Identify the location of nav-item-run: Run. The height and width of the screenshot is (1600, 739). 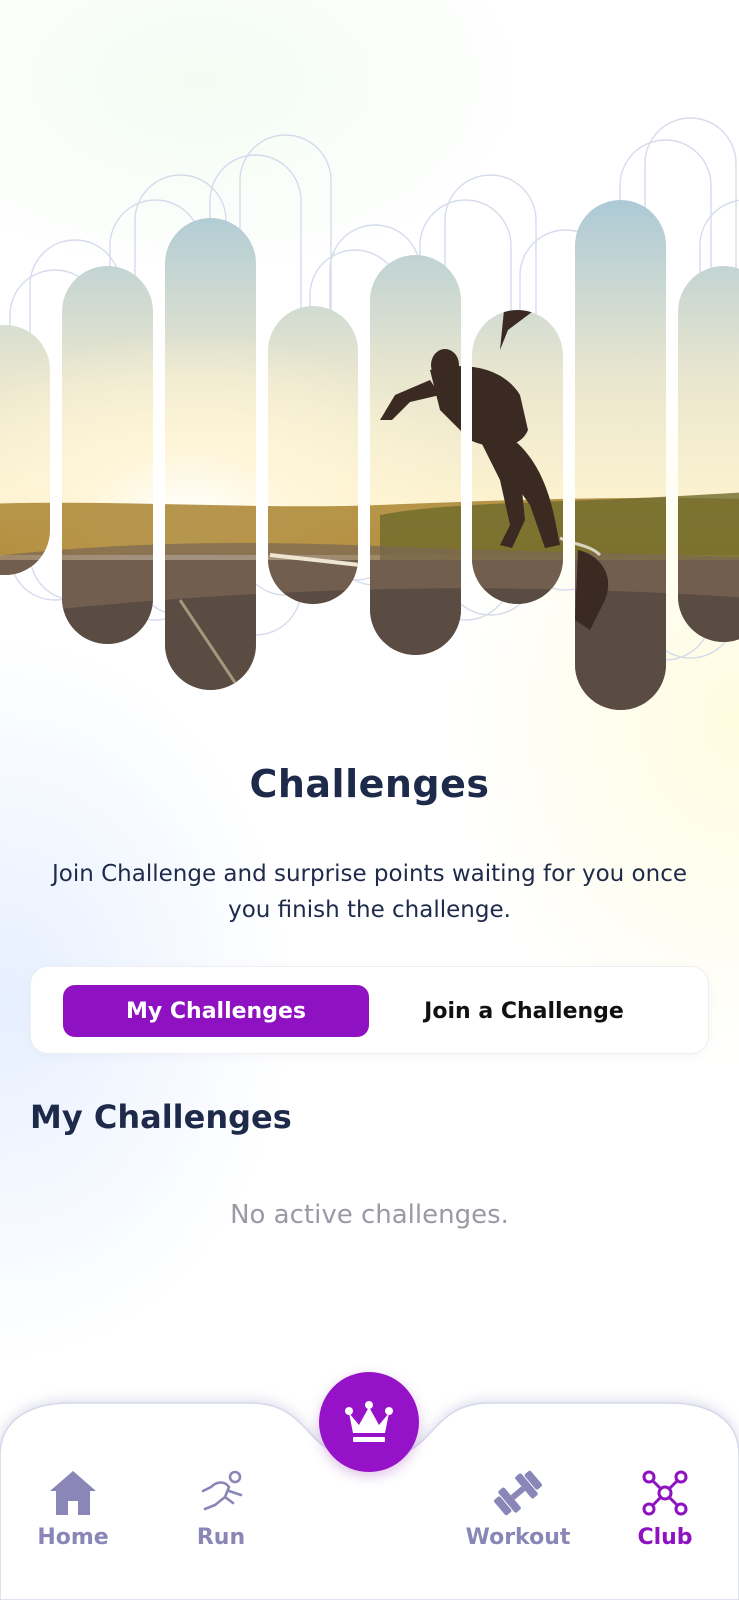
(221, 1507).